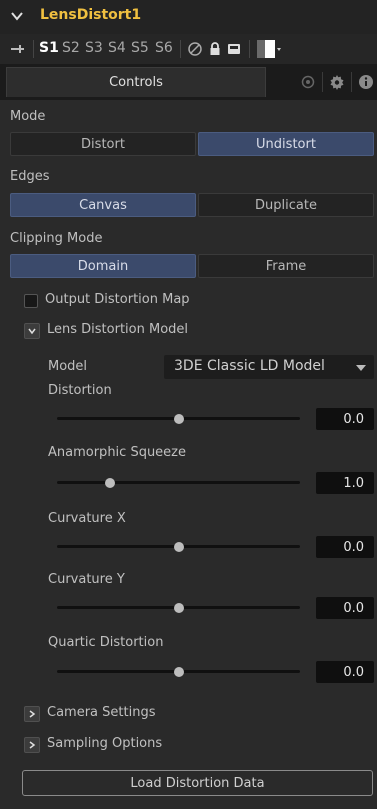 Image resolution: width=377 pixels, height=809 pixels. I want to click on clipping-domain-button: Domain, so click(103, 266).